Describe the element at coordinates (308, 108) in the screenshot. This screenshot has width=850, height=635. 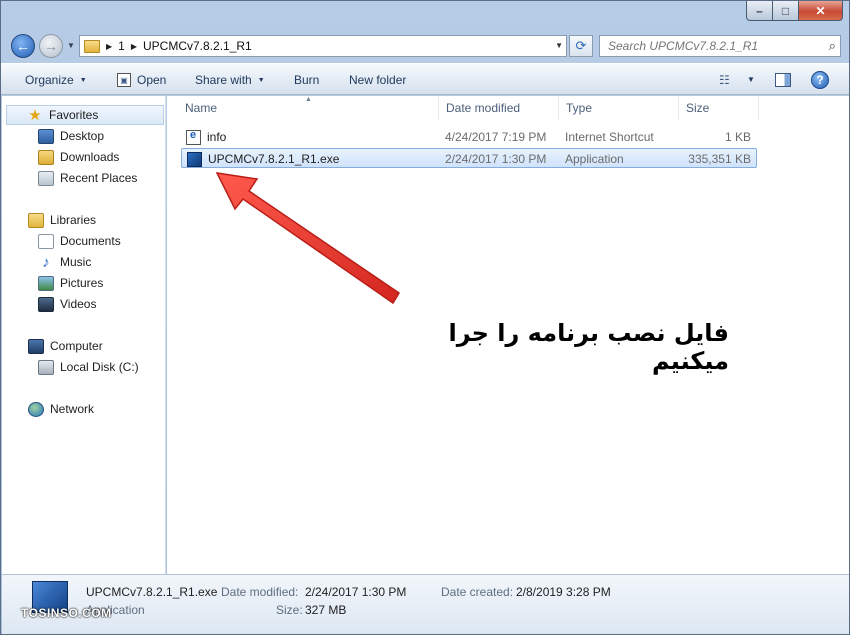
I see `column-header-name: Name` at that location.